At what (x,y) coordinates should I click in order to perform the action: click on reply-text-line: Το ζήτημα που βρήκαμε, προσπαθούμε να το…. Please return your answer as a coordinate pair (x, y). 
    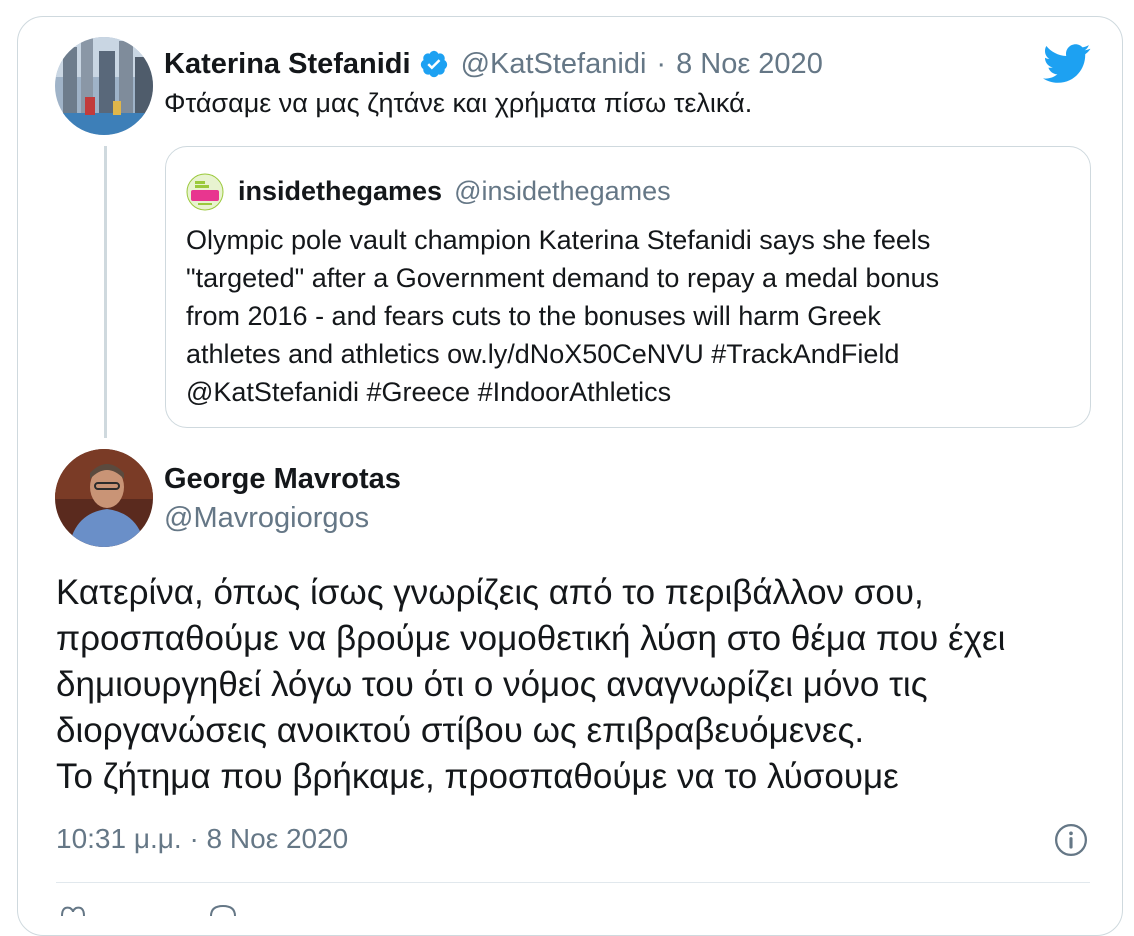
    Looking at the image, I should click on (477, 776).